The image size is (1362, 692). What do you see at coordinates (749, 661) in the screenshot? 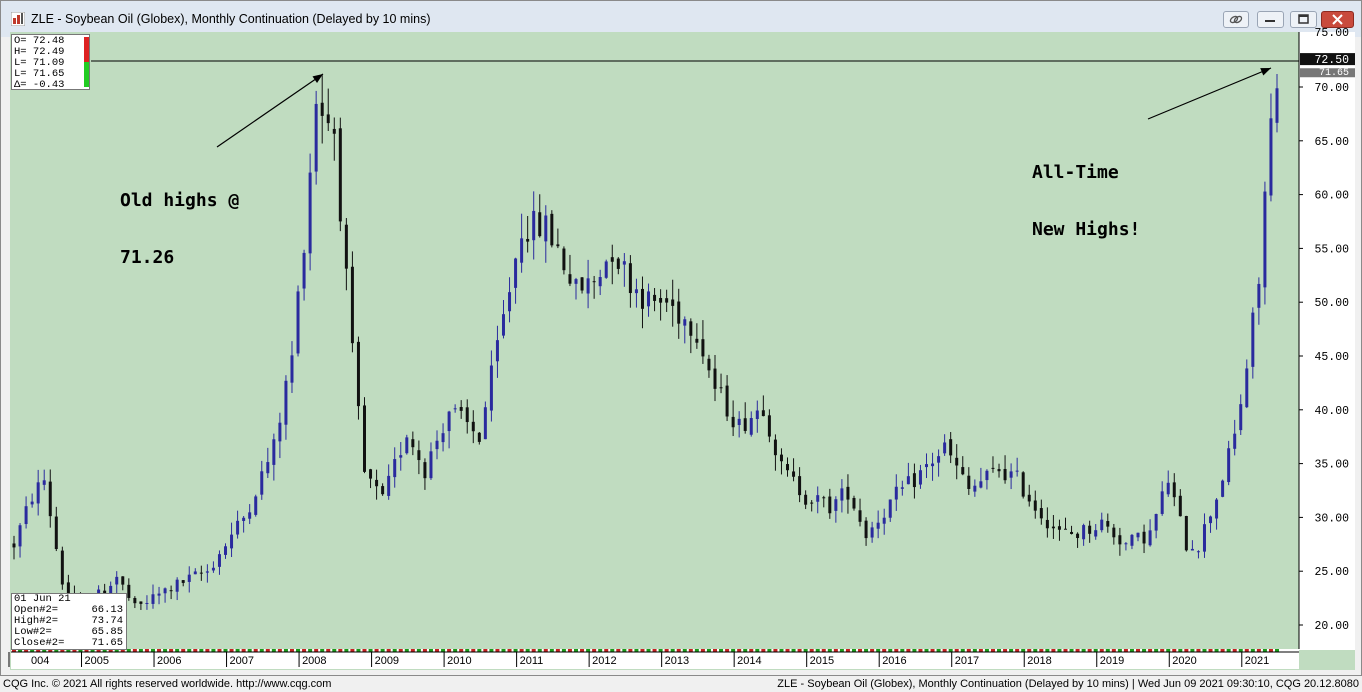
I see `x-tick-label: 2014` at bounding box center [749, 661].